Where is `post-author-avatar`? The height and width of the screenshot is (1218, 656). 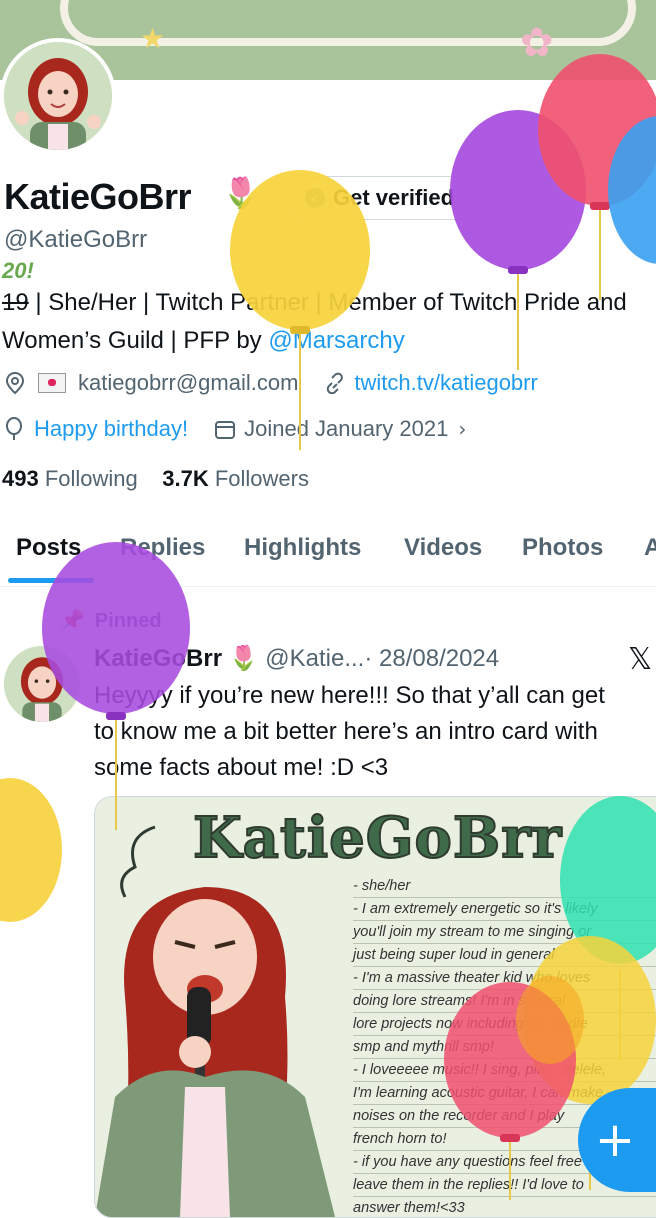
post-author-avatar is located at coordinates (42, 684).